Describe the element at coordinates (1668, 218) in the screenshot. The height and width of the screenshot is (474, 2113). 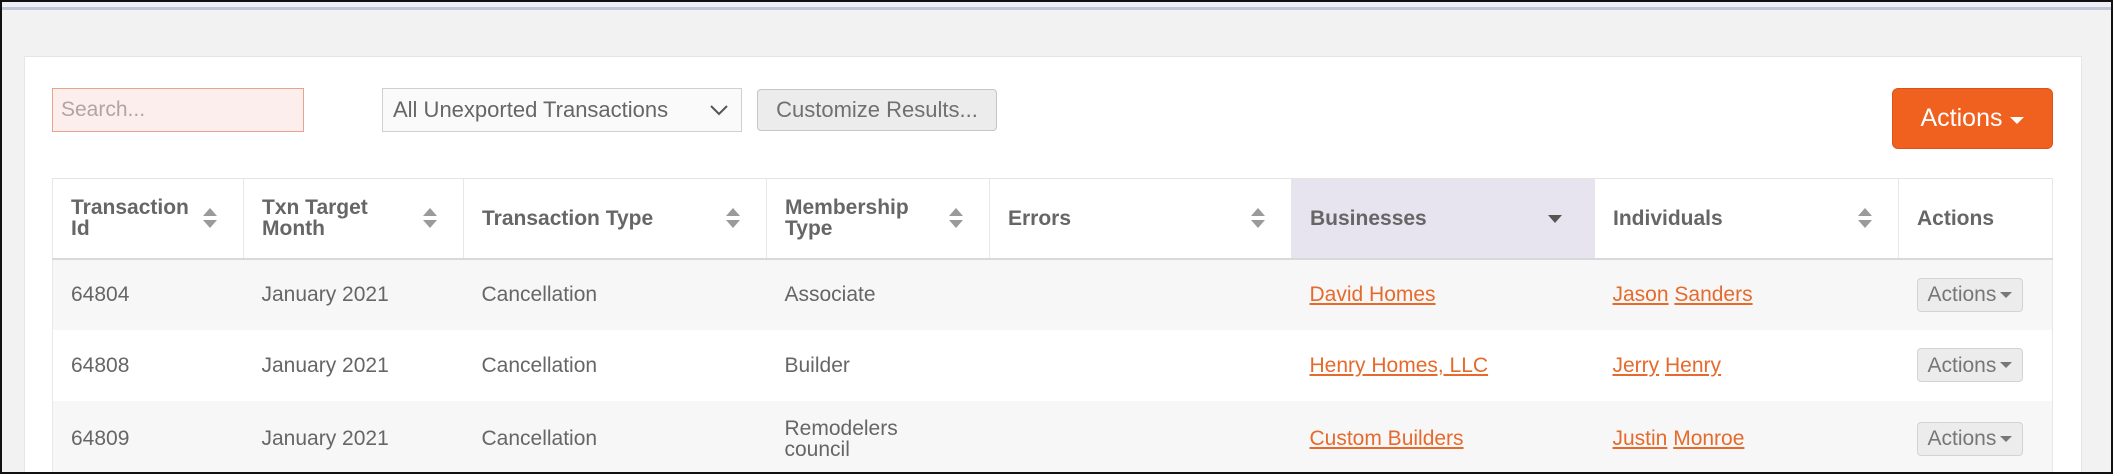
I see `column-header-label: Individuals` at that location.